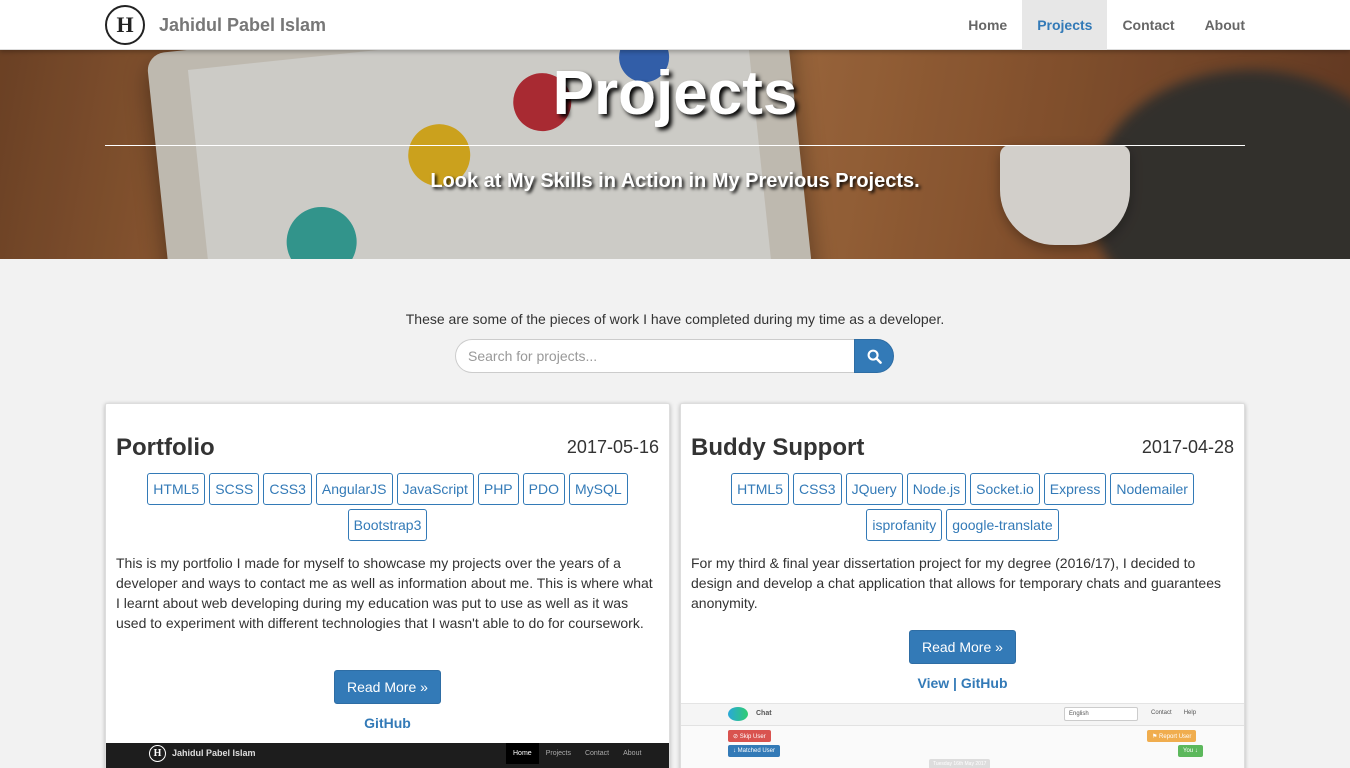  What do you see at coordinates (543, 489) in the screenshot?
I see `skill-tag: PDO` at bounding box center [543, 489].